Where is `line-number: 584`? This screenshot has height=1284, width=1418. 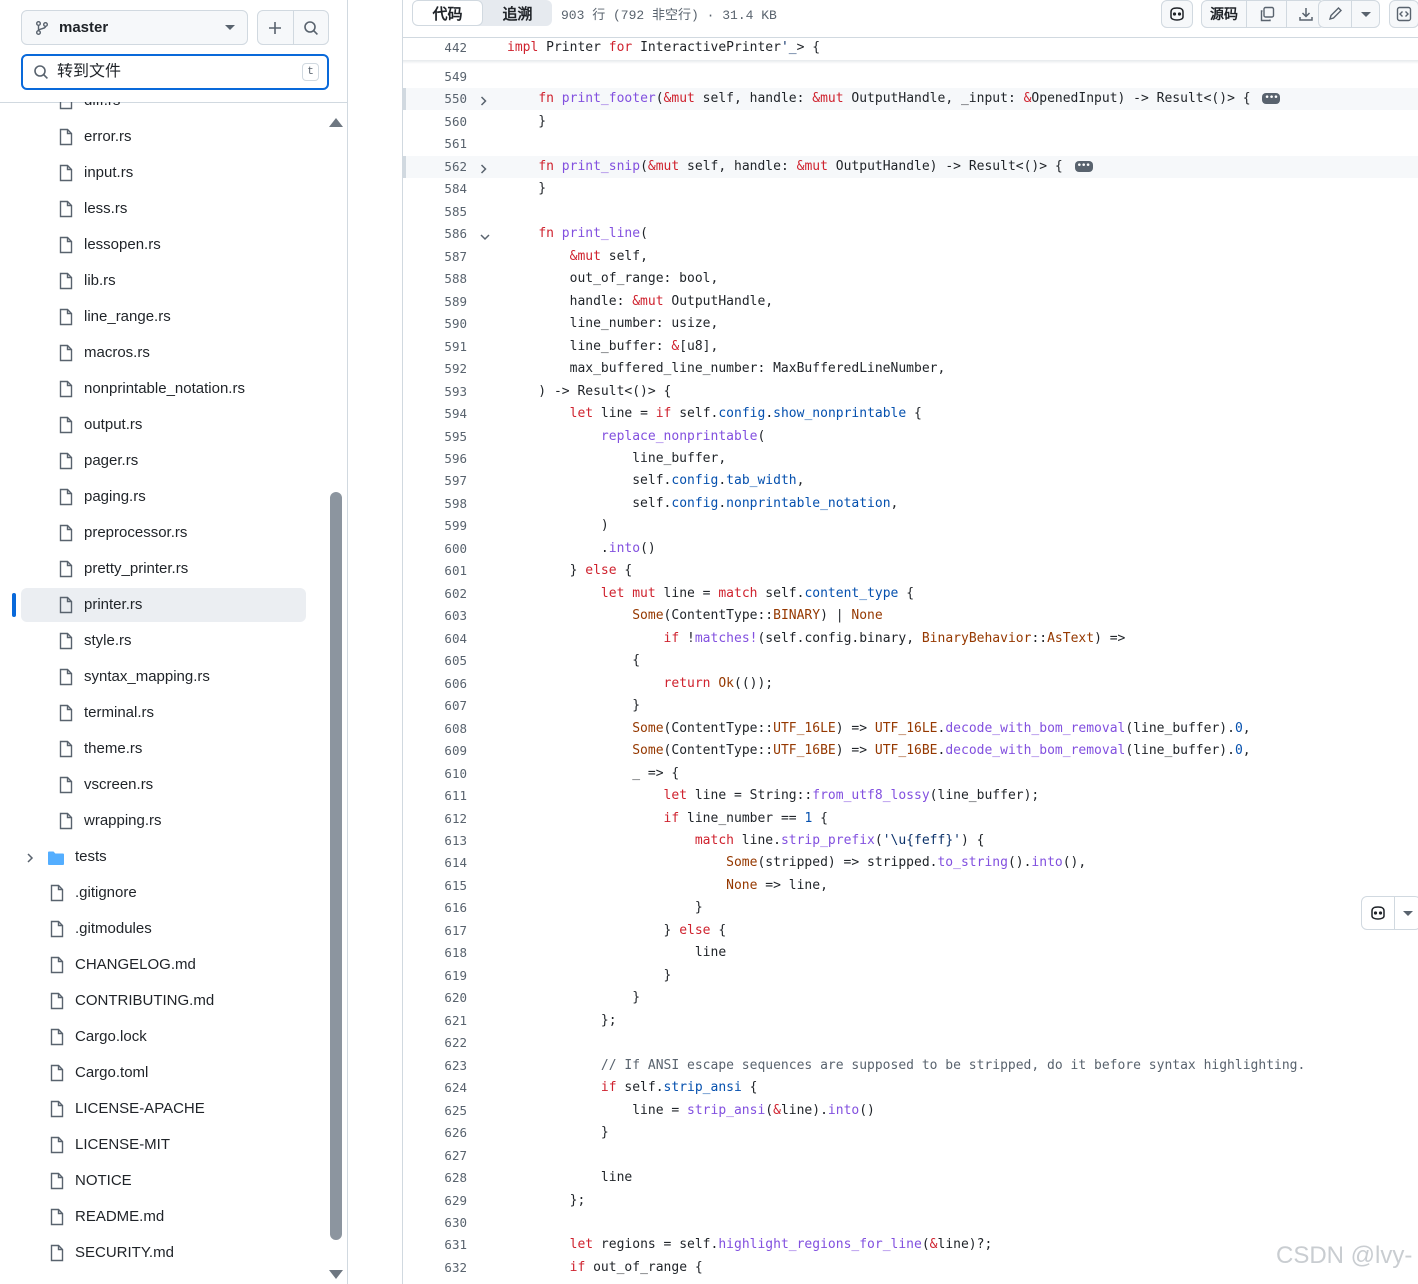
line-number: 584 is located at coordinates (435, 189).